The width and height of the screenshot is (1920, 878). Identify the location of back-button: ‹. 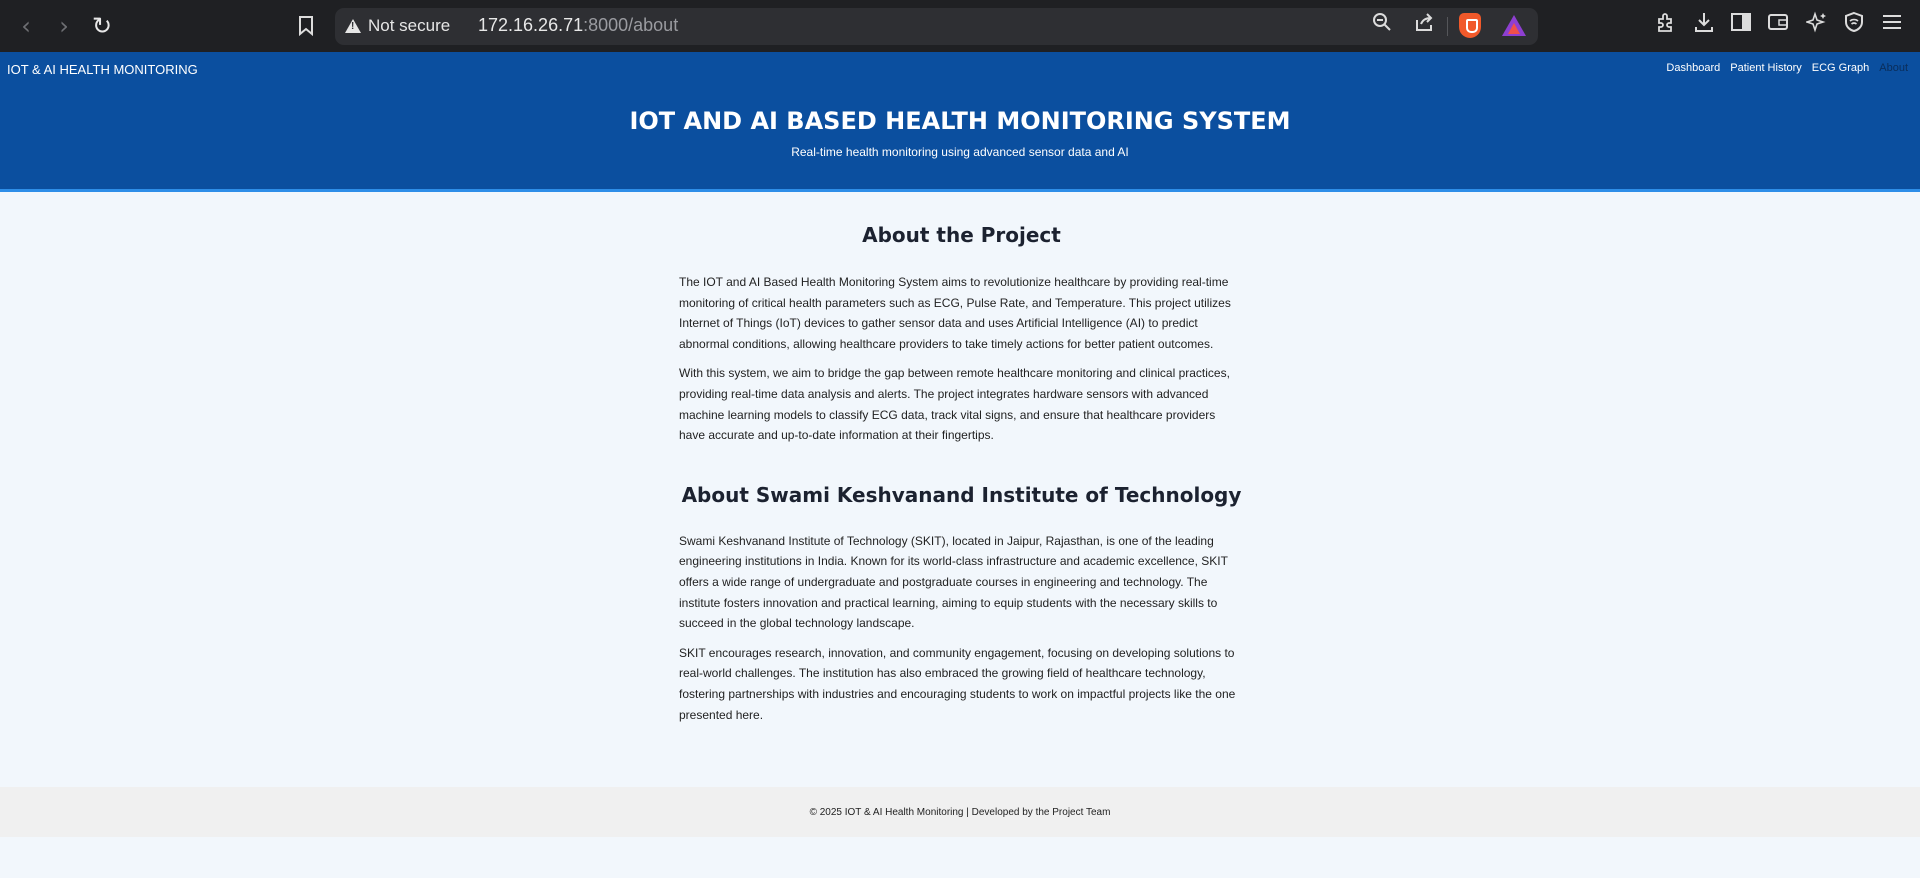
(26, 26).